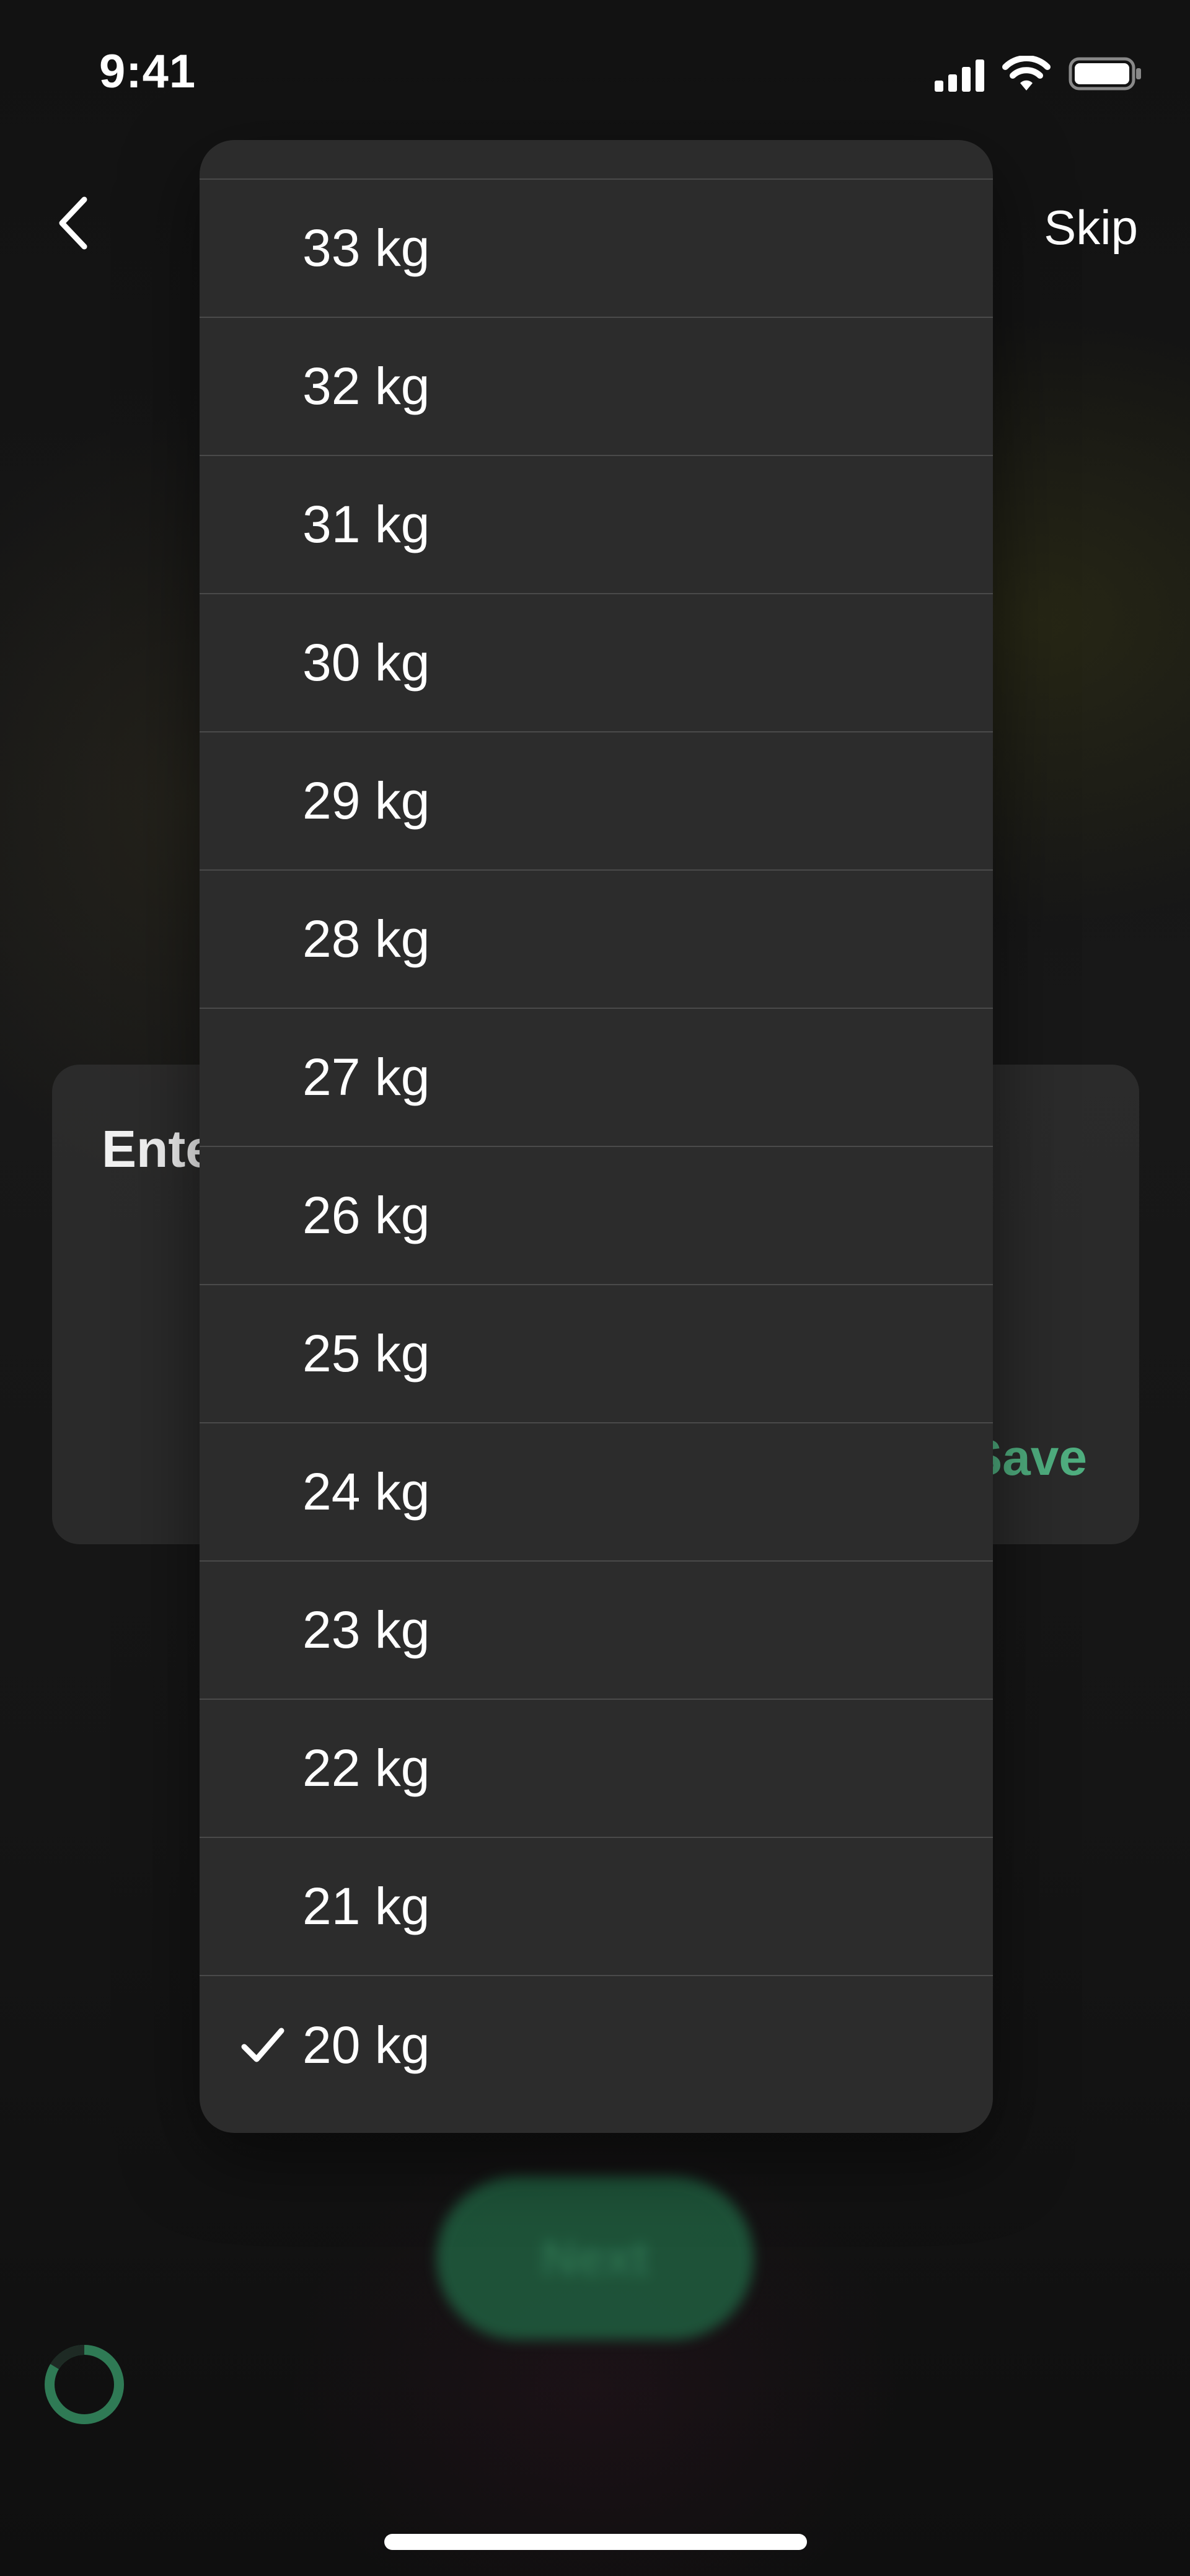 Image resolution: width=1190 pixels, height=2576 pixels. Describe the element at coordinates (366, 1630) in the screenshot. I see `menu-item-label: 23 kg` at that location.